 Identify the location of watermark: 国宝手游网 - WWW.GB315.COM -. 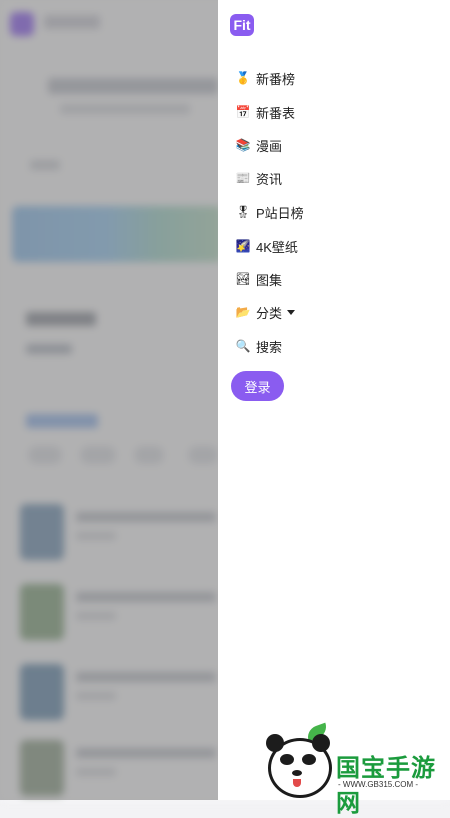
(350, 769).